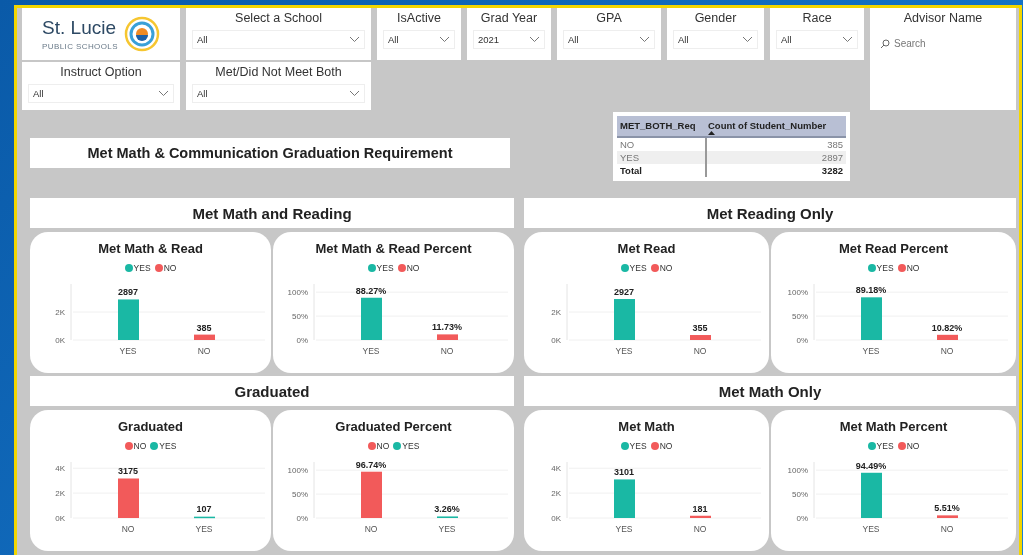 The height and width of the screenshot is (555, 1023). What do you see at coordinates (767, 125) in the screenshot?
I see `column-header: Count of Student_Number` at bounding box center [767, 125].